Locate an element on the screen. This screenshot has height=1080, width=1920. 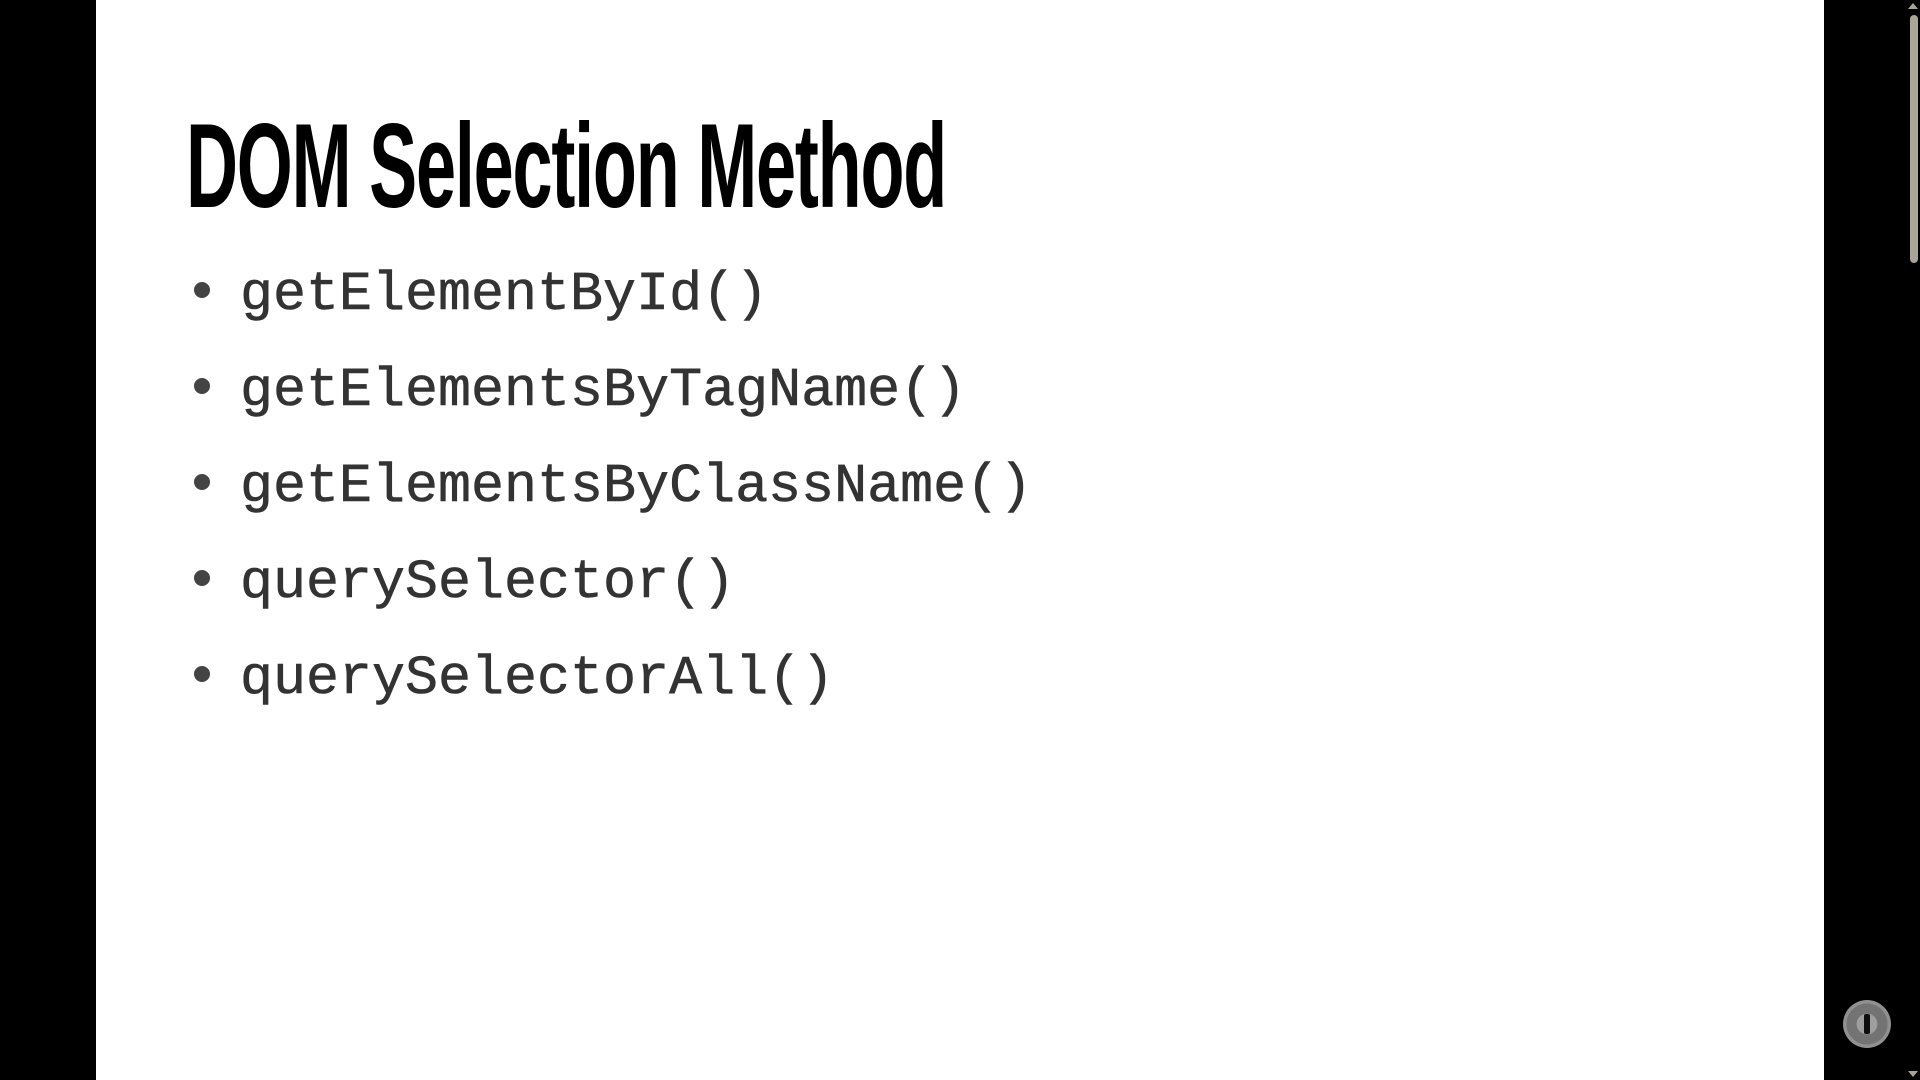
arrow-down-icon is located at coordinates (1913, 1074).